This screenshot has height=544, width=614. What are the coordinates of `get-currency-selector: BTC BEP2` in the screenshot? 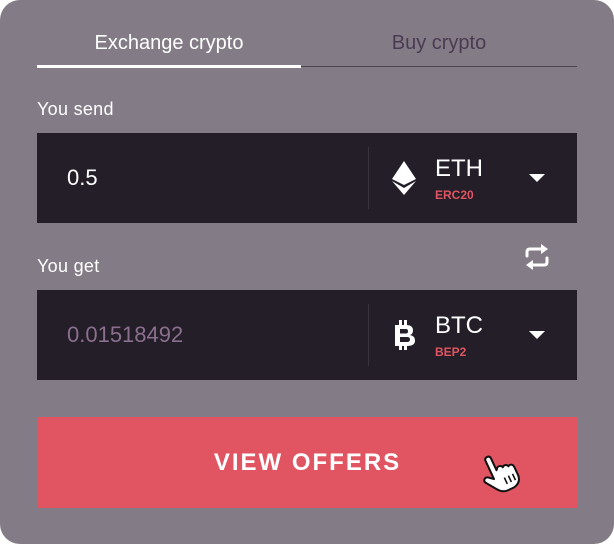 It's located at (473, 335).